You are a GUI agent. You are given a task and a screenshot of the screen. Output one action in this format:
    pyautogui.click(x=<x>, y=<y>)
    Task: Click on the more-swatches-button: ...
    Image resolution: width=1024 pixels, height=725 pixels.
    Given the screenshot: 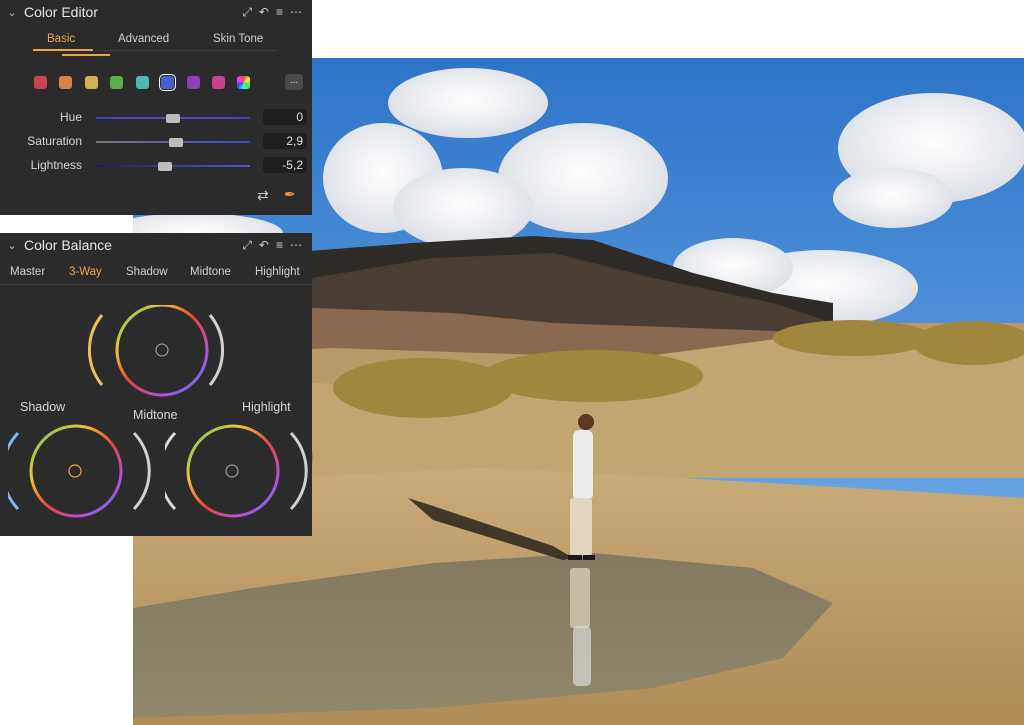 What is the action you would take?
    pyautogui.click(x=294, y=82)
    